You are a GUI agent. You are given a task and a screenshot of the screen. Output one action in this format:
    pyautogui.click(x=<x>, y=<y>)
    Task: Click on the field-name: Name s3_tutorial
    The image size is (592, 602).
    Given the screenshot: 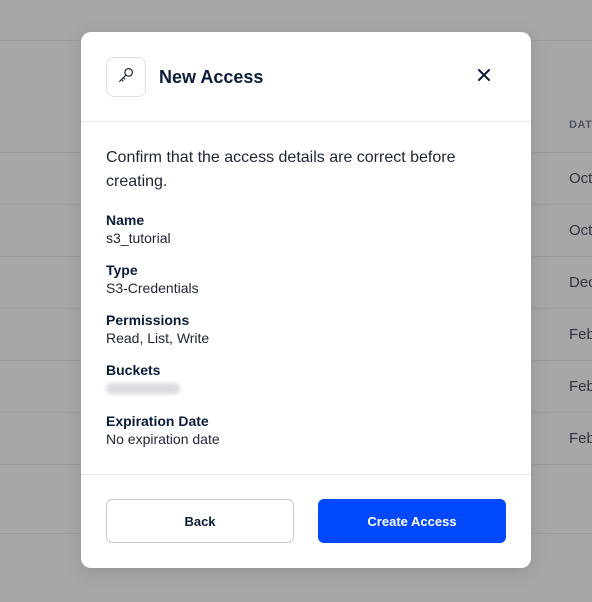 What is the action you would take?
    pyautogui.click(x=306, y=229)
    